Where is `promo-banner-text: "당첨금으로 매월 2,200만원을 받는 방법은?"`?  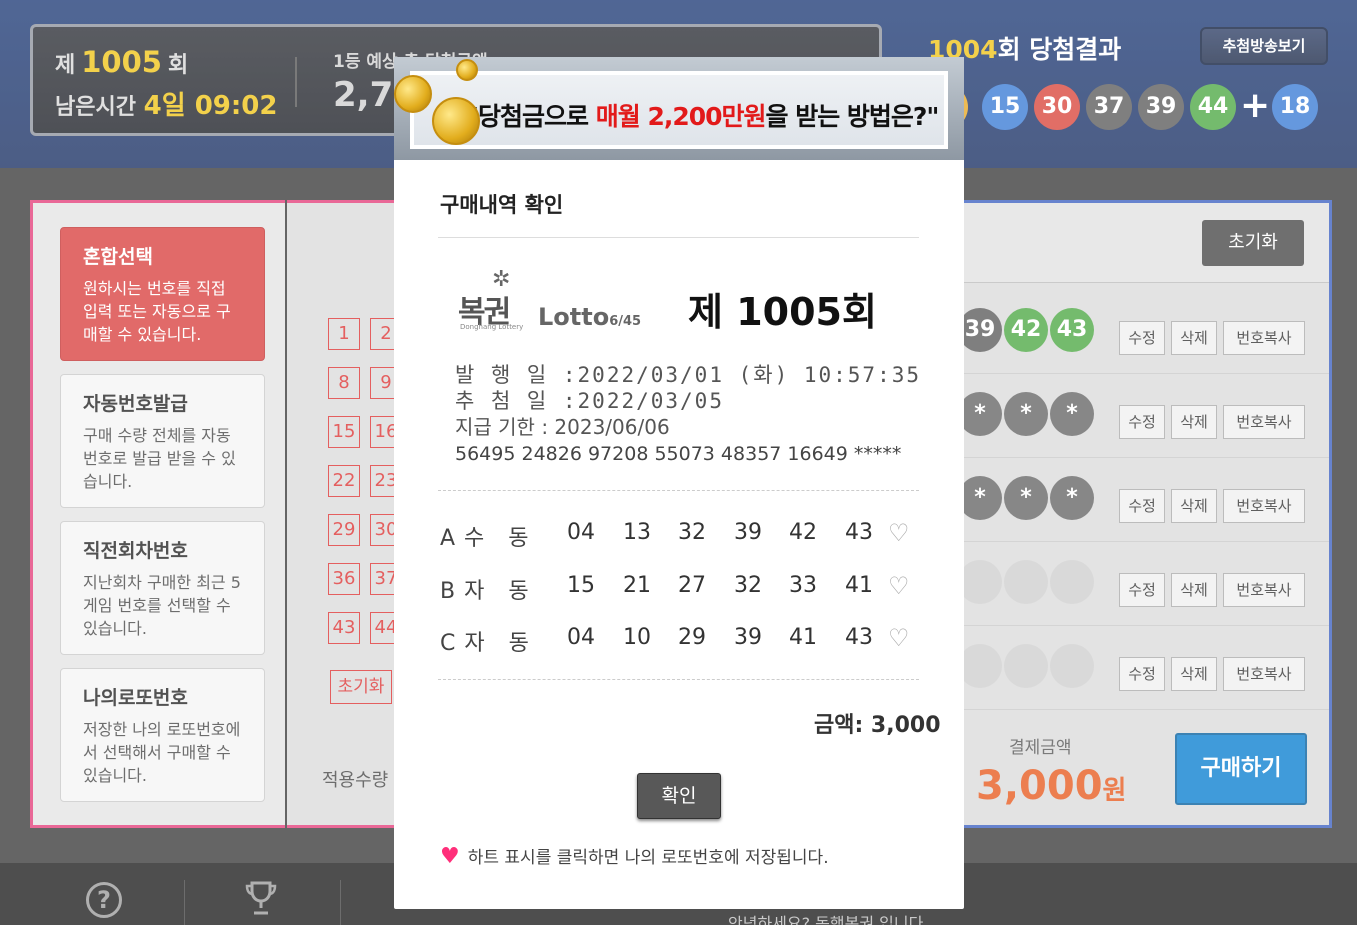
promo-banner-text: "당첨금으로 매월 2,200만원을 받는 방법은?" is located at coordinates (703, 115).